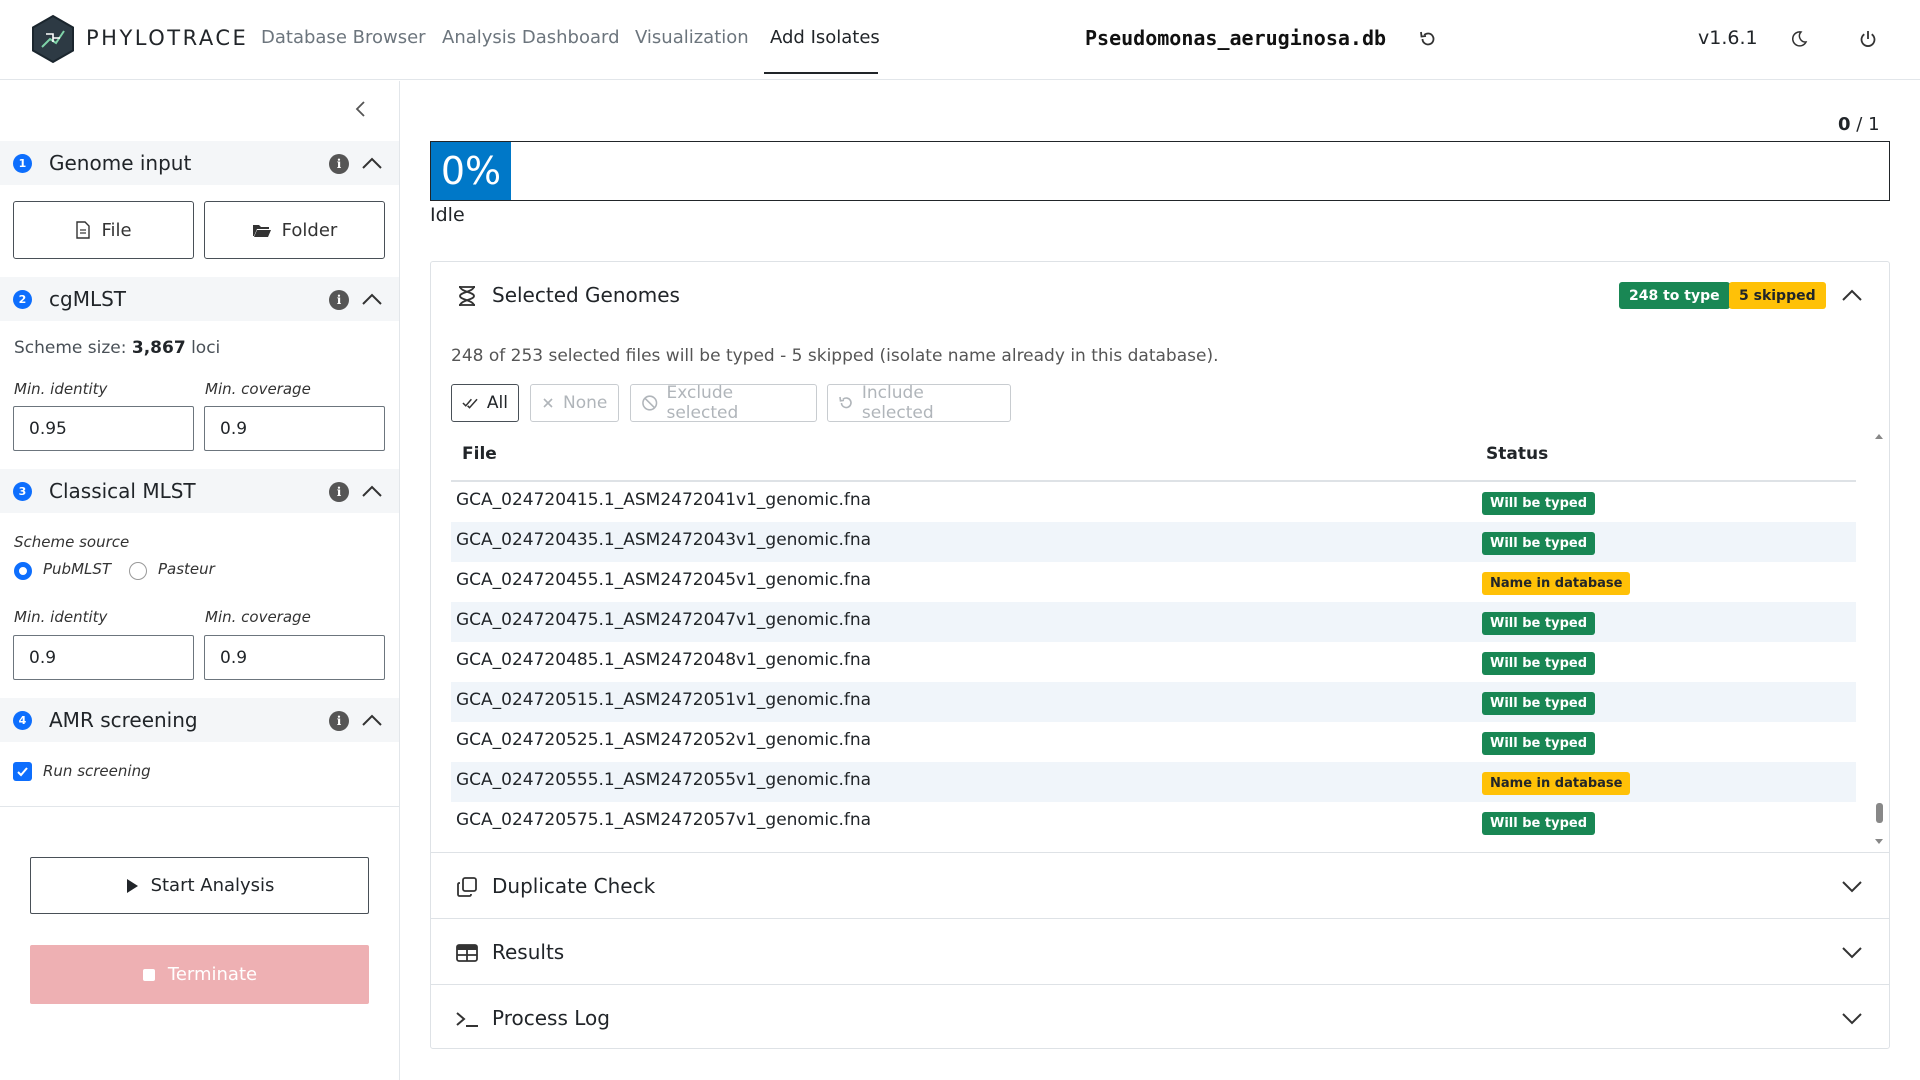  What do you see at coordinates (186, 569) in the screenshot?
I see `radio-pasteur-label: Pasteur` at bounding box center [186, 569].